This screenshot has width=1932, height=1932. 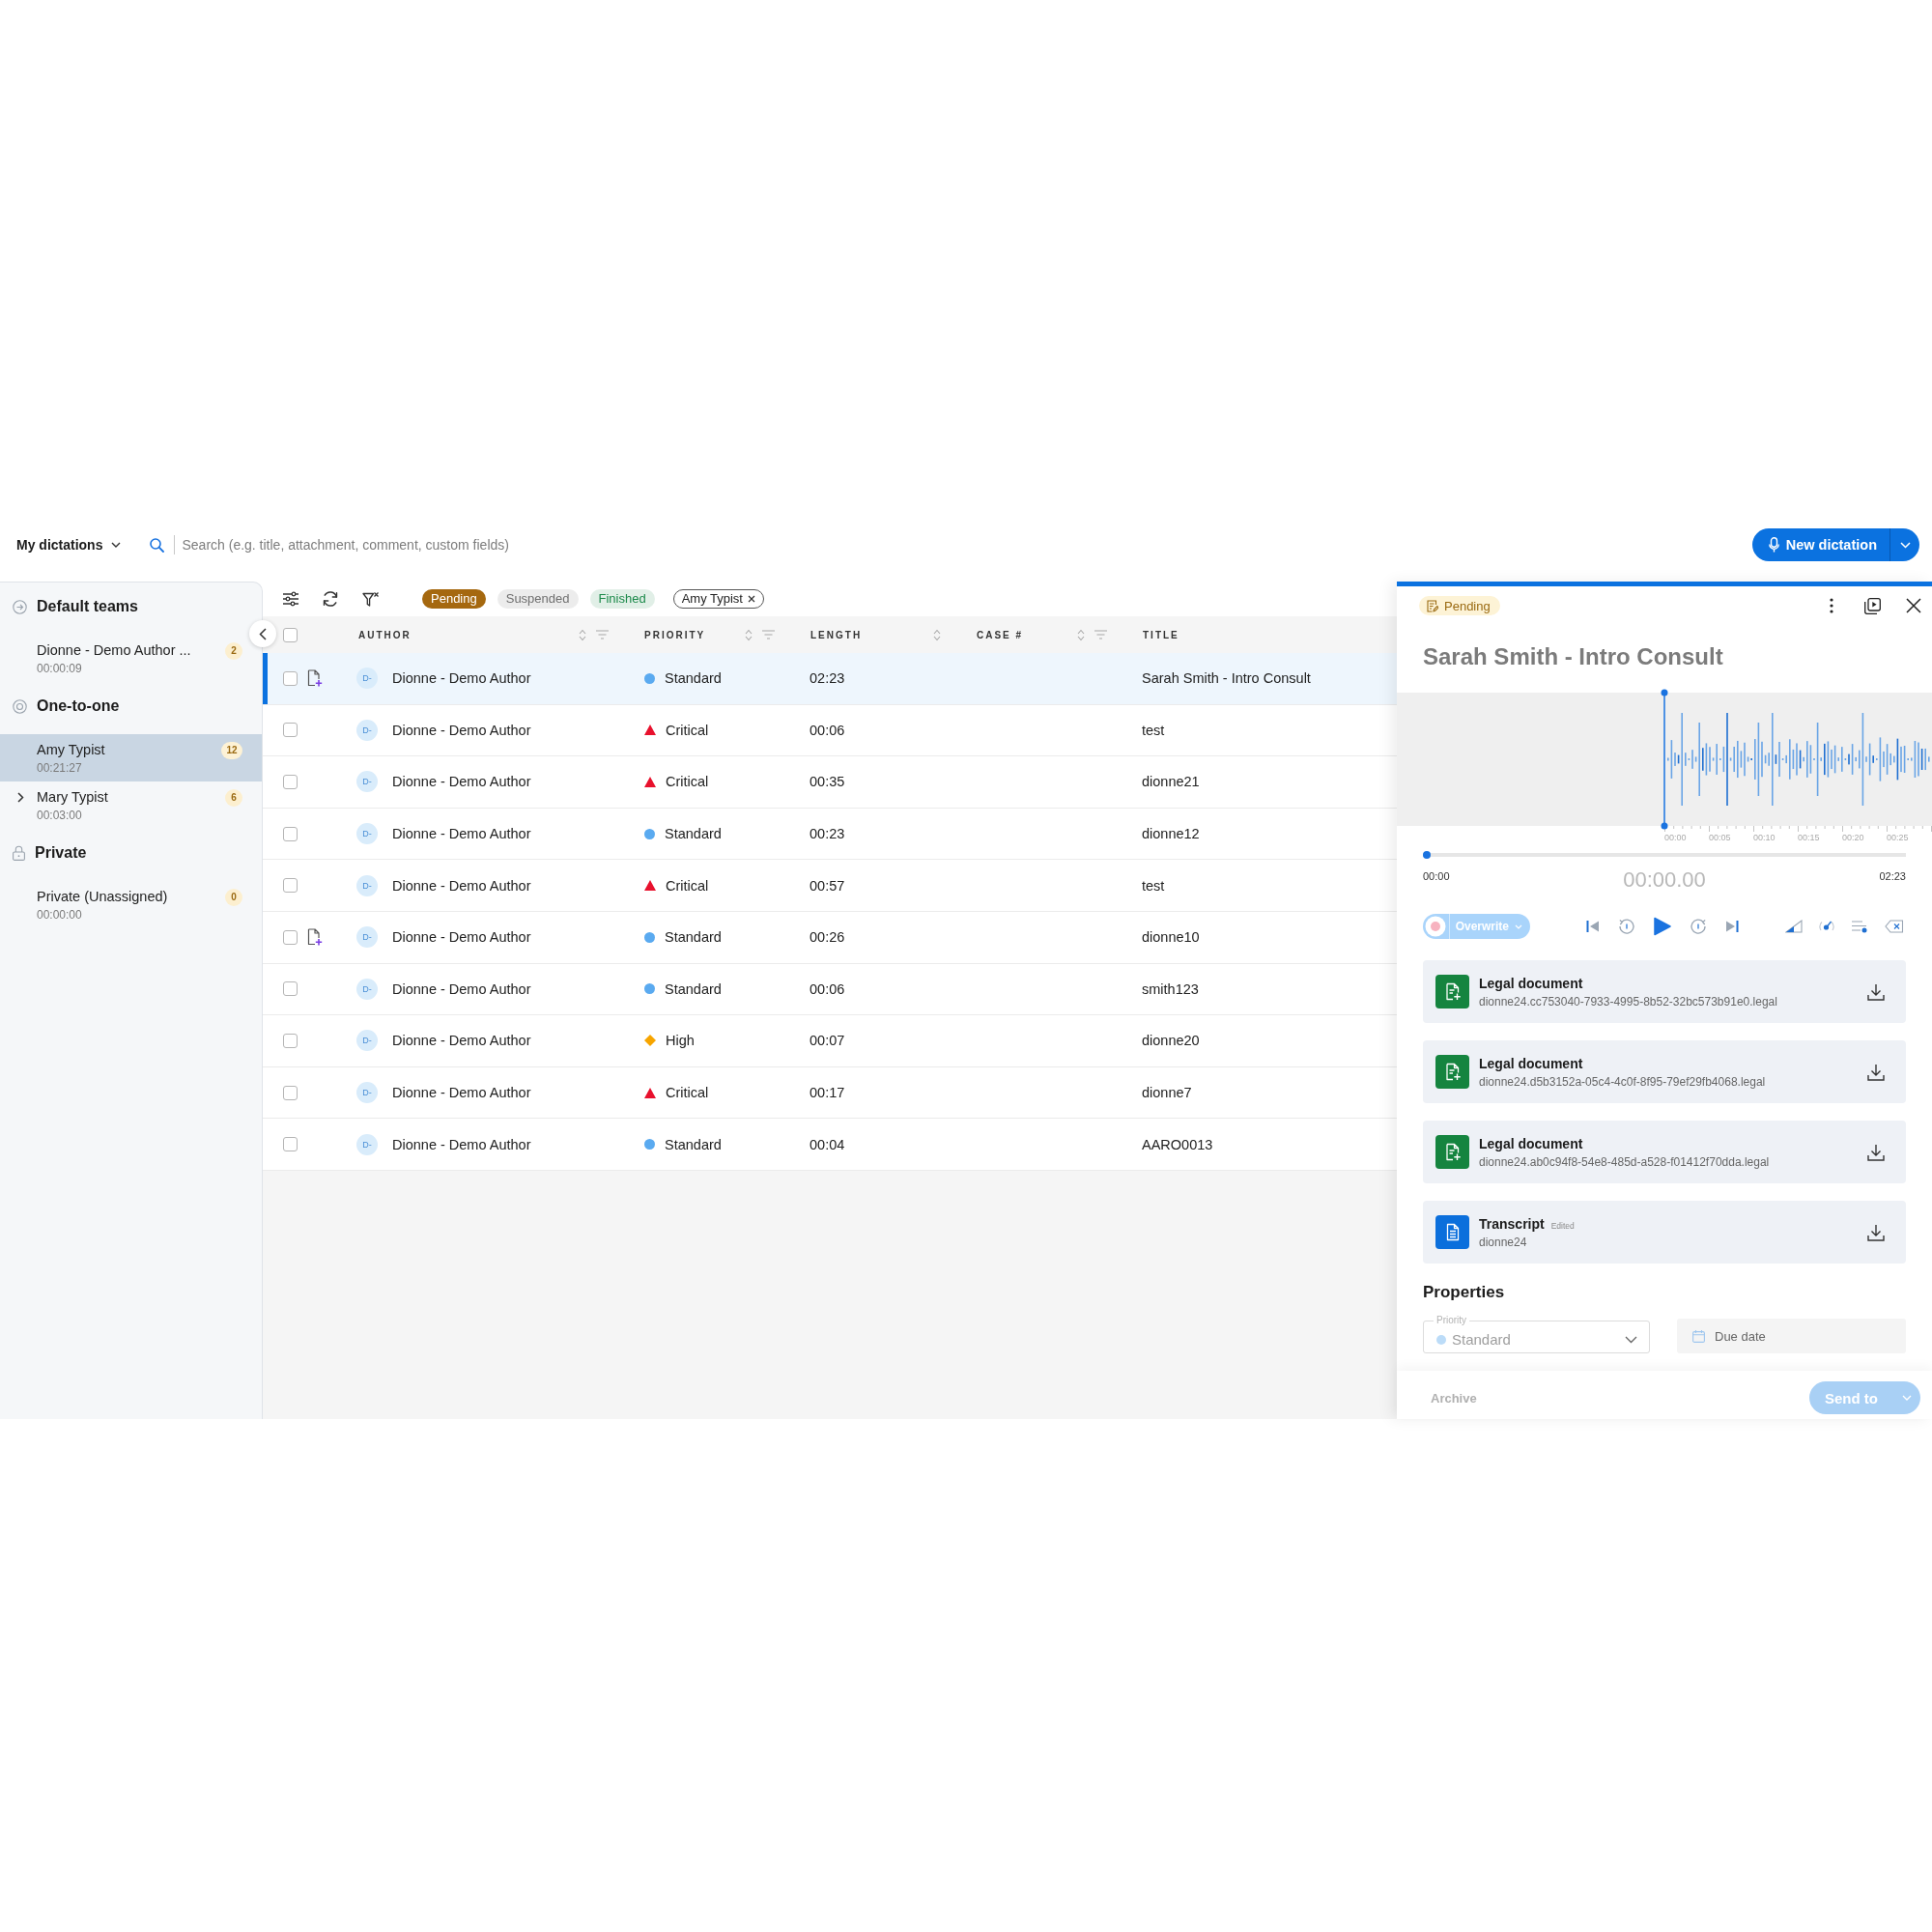 I want to click on end-time: 02:23, so click(x=1892, y=876).